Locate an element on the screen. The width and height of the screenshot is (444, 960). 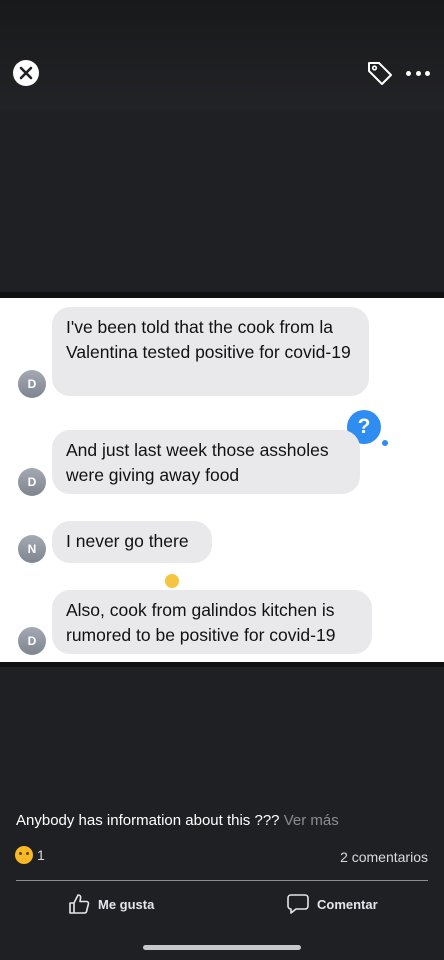
like-label: Me gusta is located at coordinates (126, 904).